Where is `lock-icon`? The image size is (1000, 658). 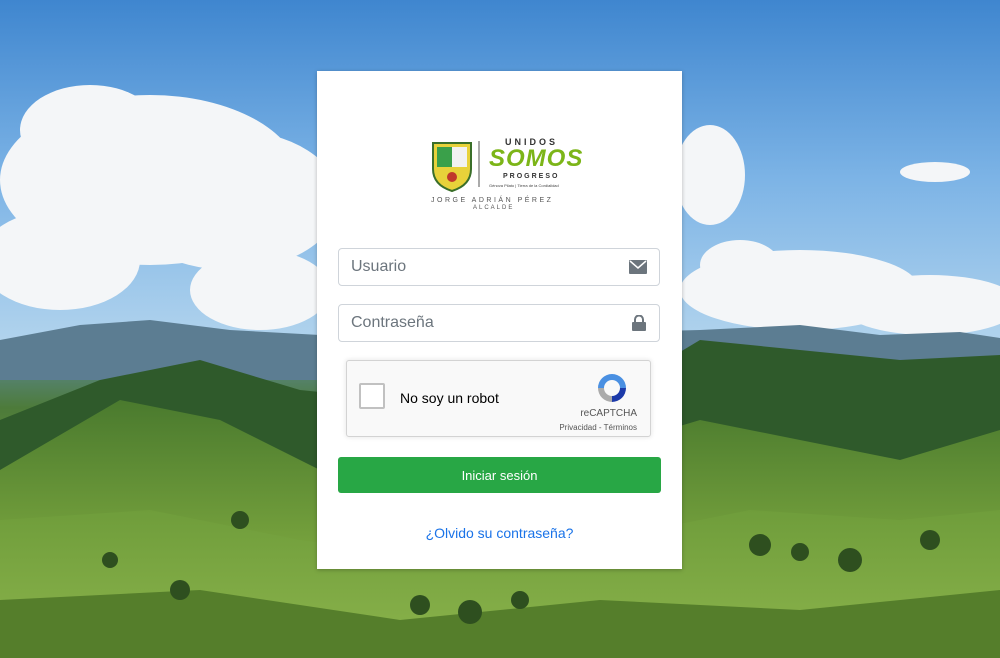 lock-icon is located at coordinates (639, 323).